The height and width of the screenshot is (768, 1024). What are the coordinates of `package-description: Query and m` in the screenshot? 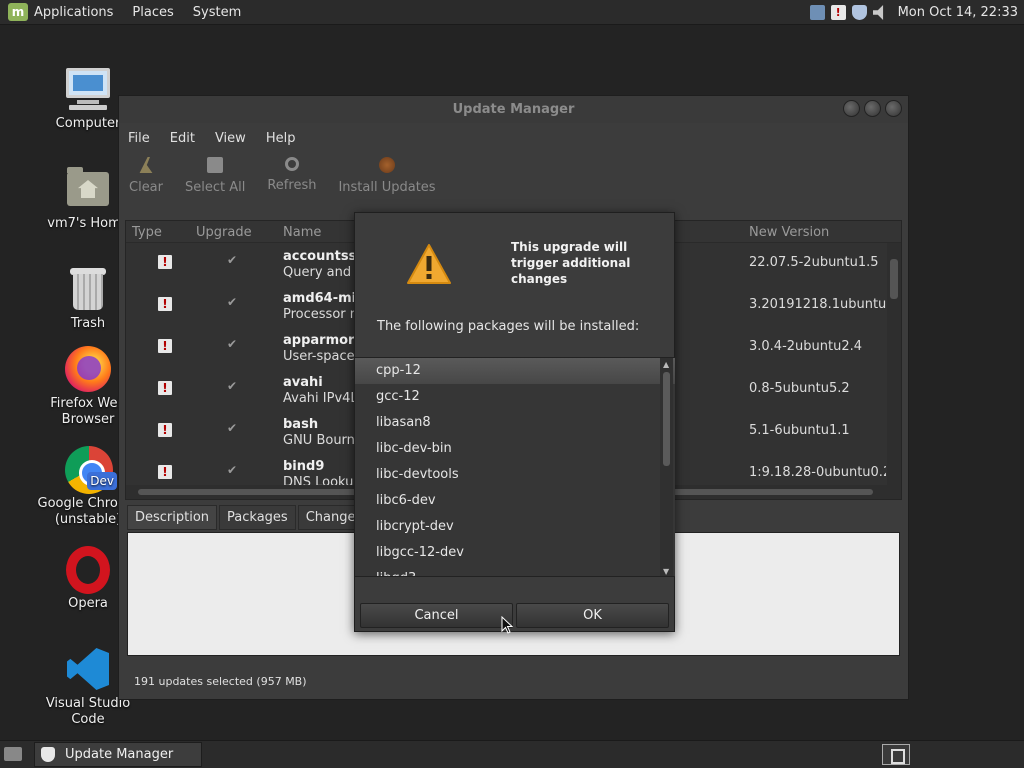 It's located at (321, 272).